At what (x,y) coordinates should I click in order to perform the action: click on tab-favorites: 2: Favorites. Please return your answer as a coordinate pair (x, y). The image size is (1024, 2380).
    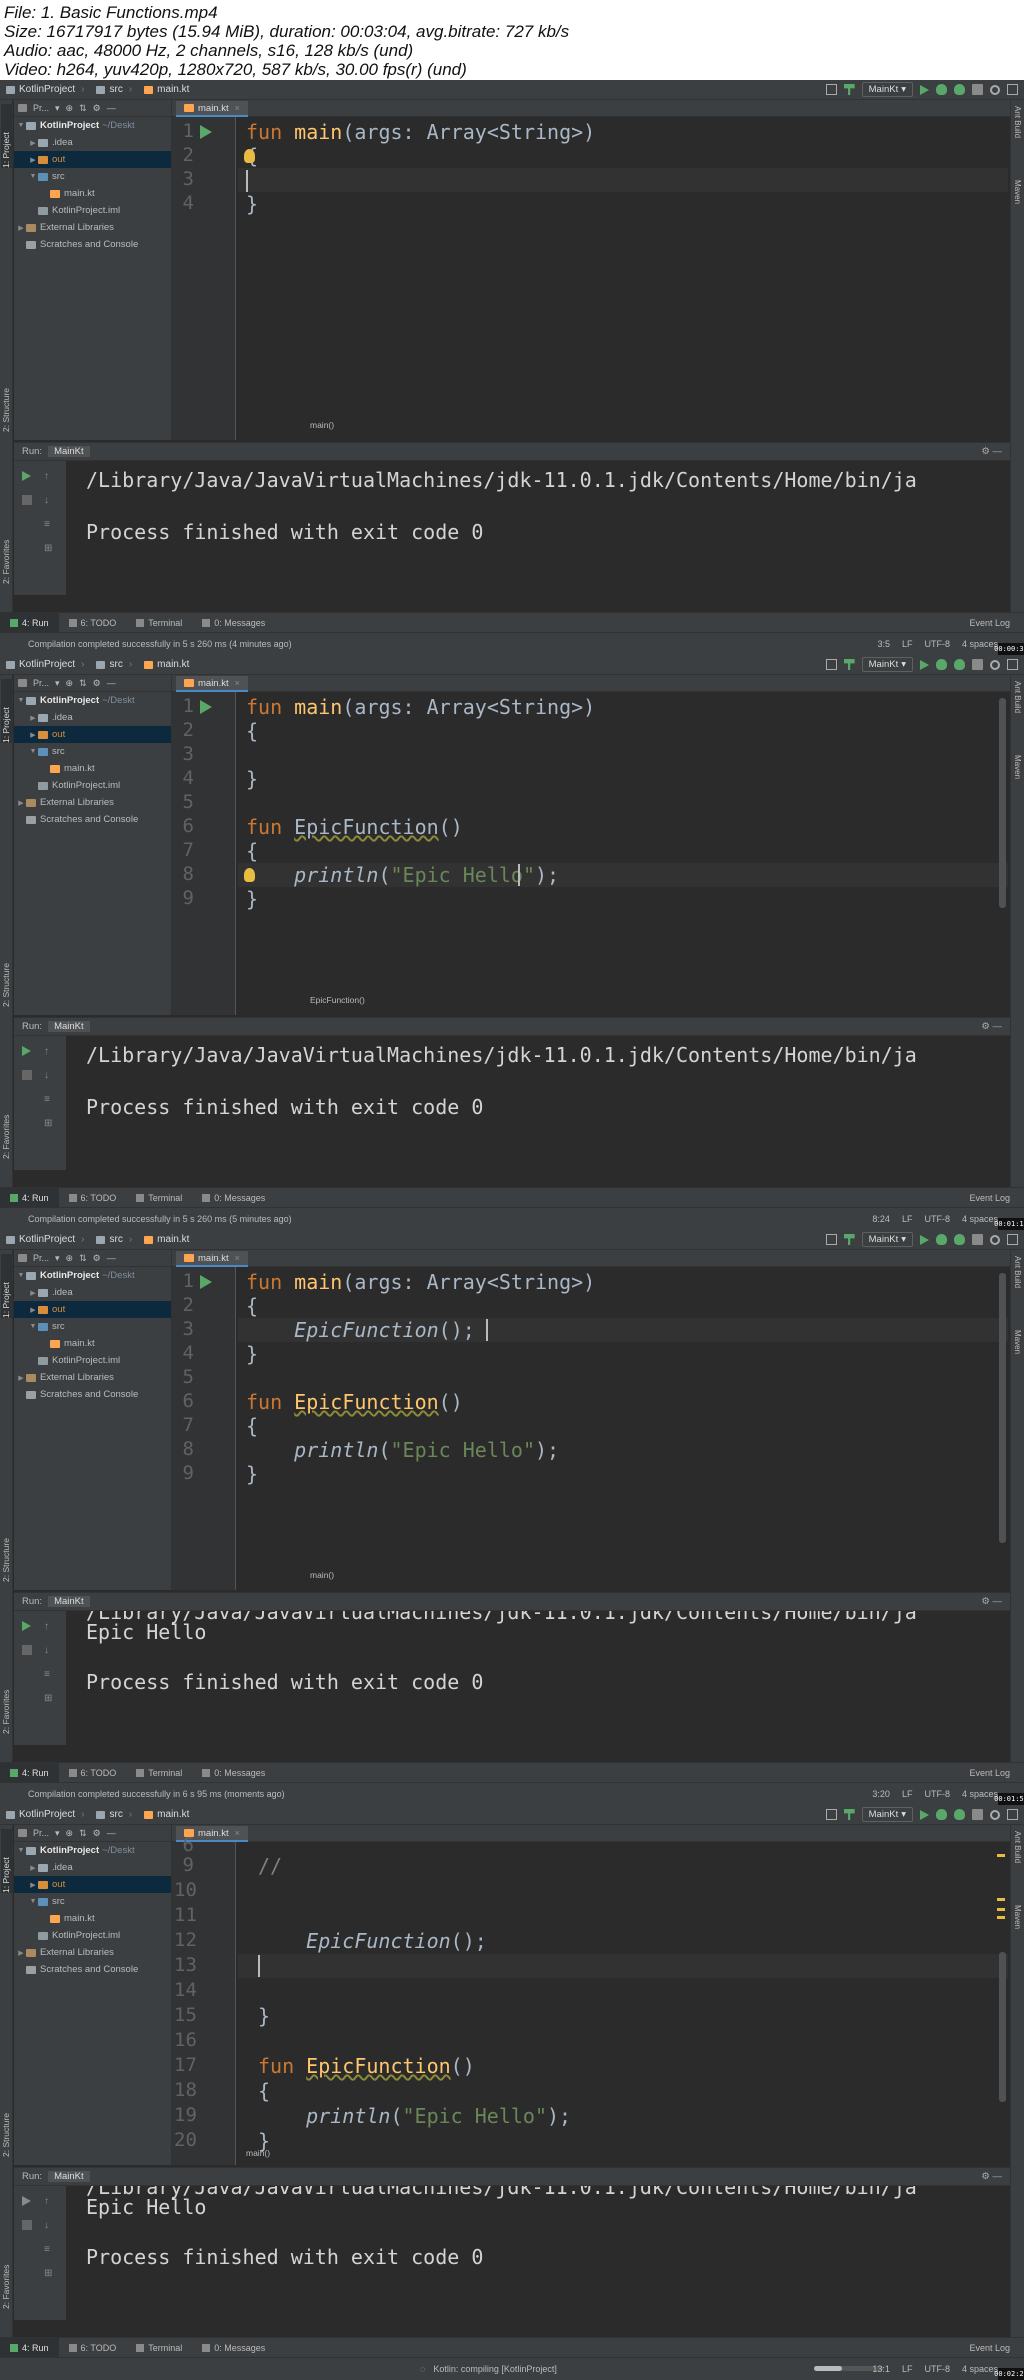
    Looking at the image, I should click on (6, 1127).